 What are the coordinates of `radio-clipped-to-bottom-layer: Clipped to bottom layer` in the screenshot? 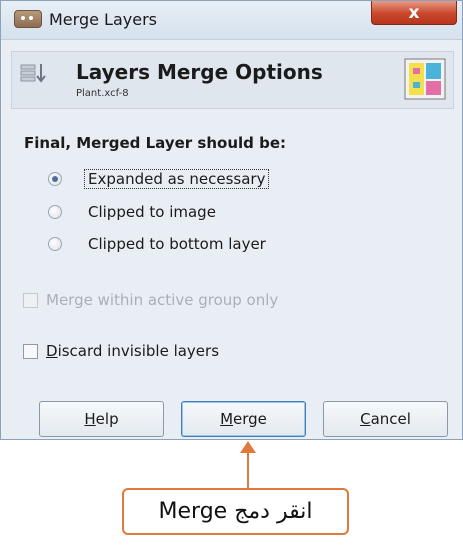 It's located at (157, 244).